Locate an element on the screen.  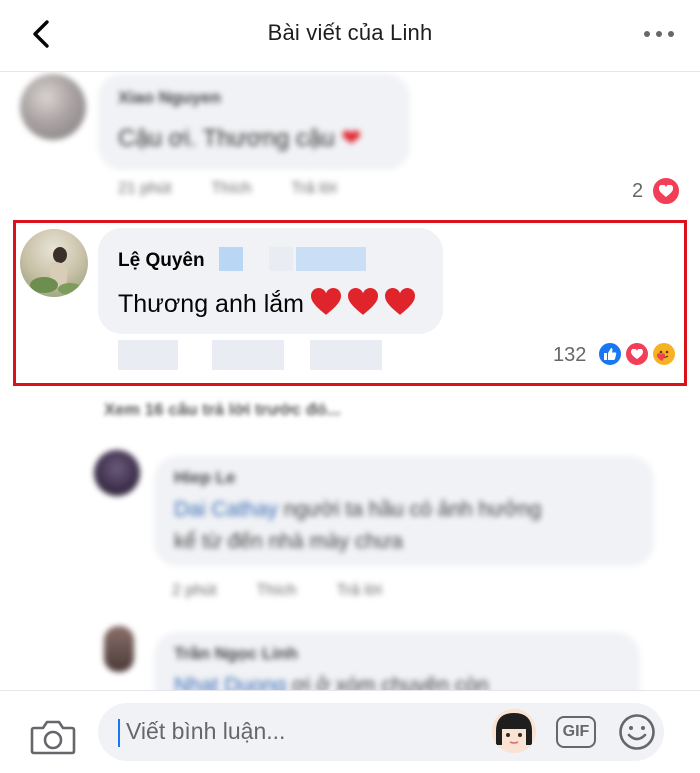
more-horizontal-icon is located at coordinates (647, 34).